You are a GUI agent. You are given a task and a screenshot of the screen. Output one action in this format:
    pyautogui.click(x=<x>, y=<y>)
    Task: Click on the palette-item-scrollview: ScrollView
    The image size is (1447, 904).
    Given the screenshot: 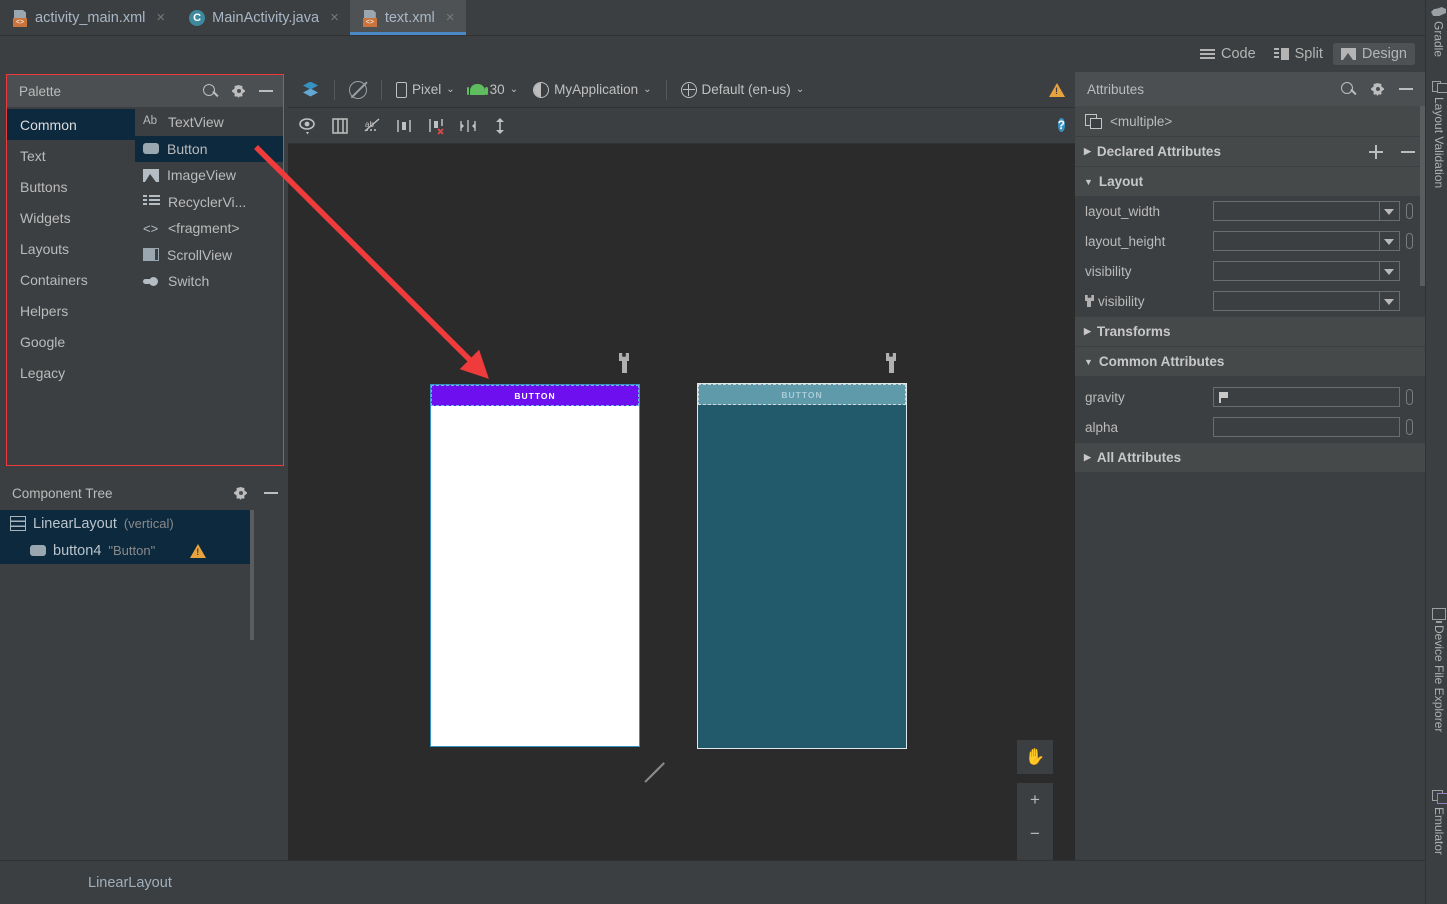 What is the action you would take?
    pyautogui.click(x=209, y=255)
    